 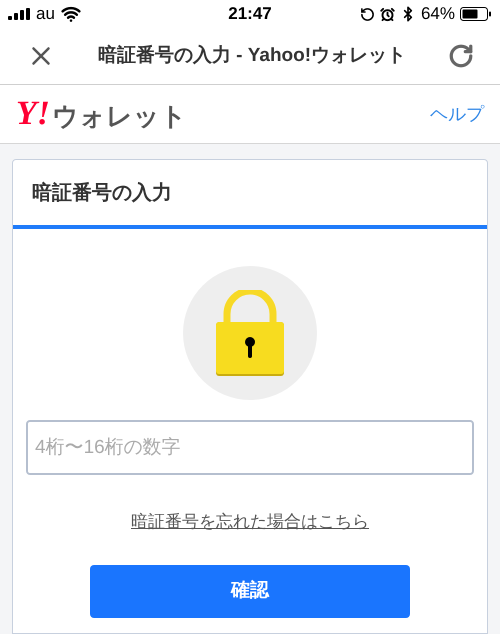 I want to click on help-link: ヘルプ, so click(x=457, y=114).